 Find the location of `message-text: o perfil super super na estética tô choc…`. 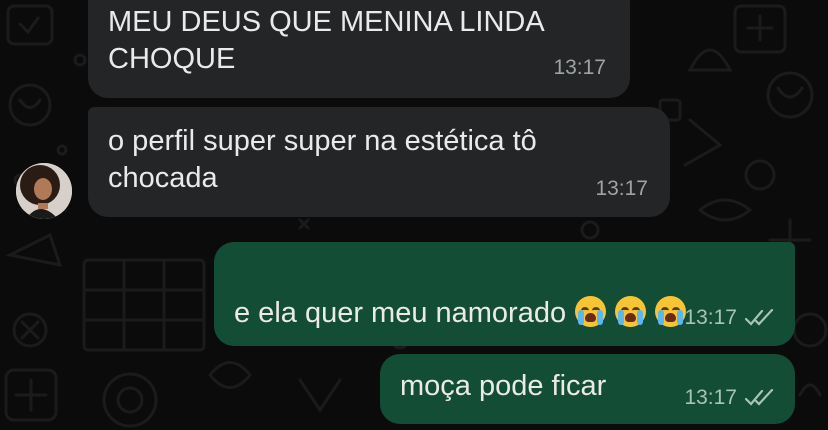

message-text: o perfil super super na estética tô choc… is located at coordinates (322, 159).